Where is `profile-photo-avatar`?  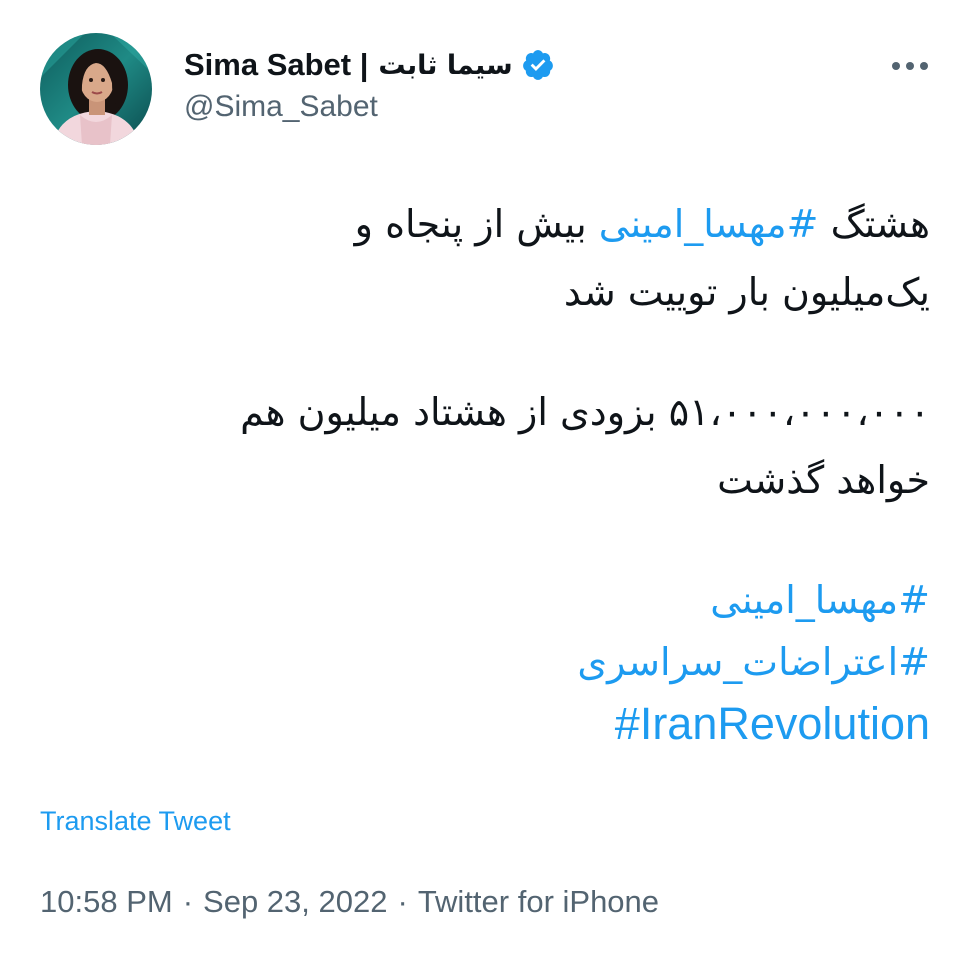 profile-photo-avatar is located at coordinates (96, 89).